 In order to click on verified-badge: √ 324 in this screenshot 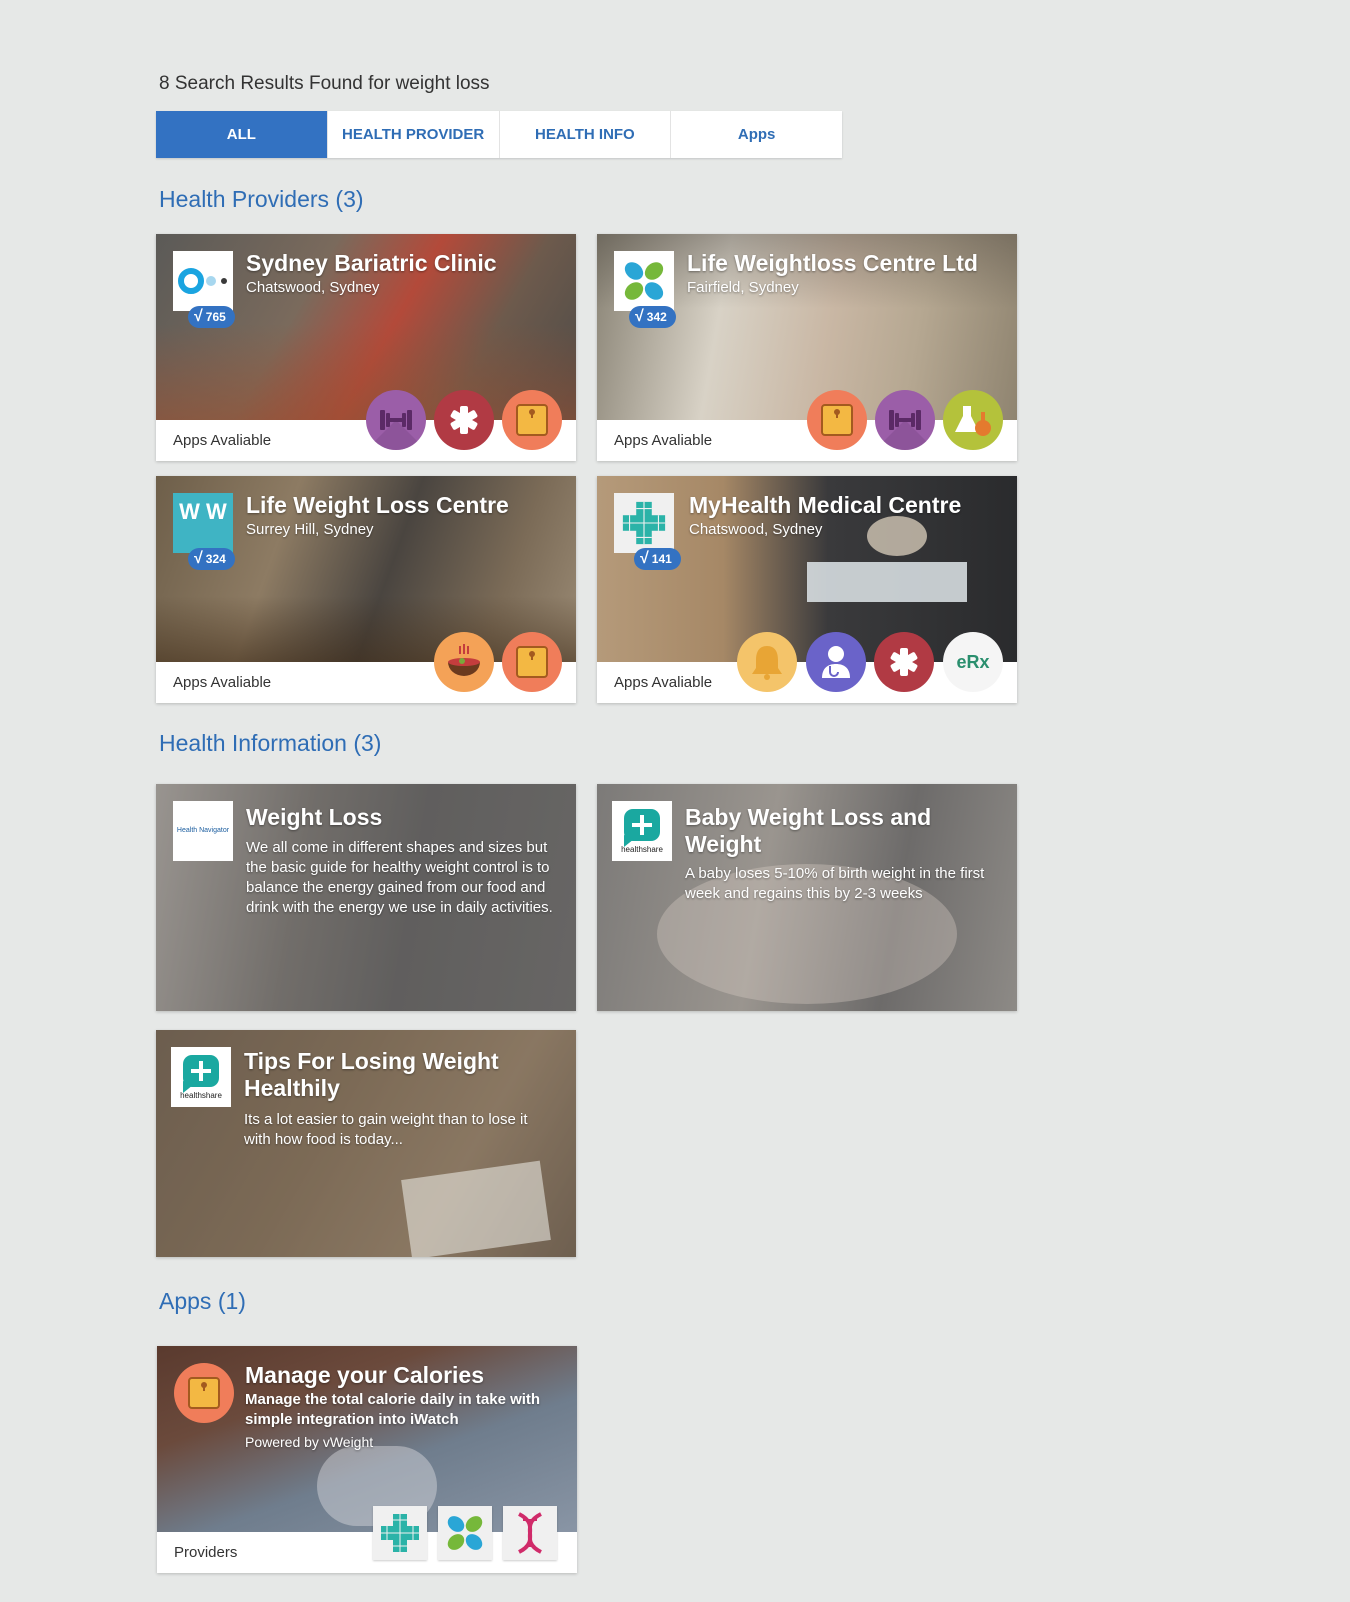, I will do `click(211, 559)`.